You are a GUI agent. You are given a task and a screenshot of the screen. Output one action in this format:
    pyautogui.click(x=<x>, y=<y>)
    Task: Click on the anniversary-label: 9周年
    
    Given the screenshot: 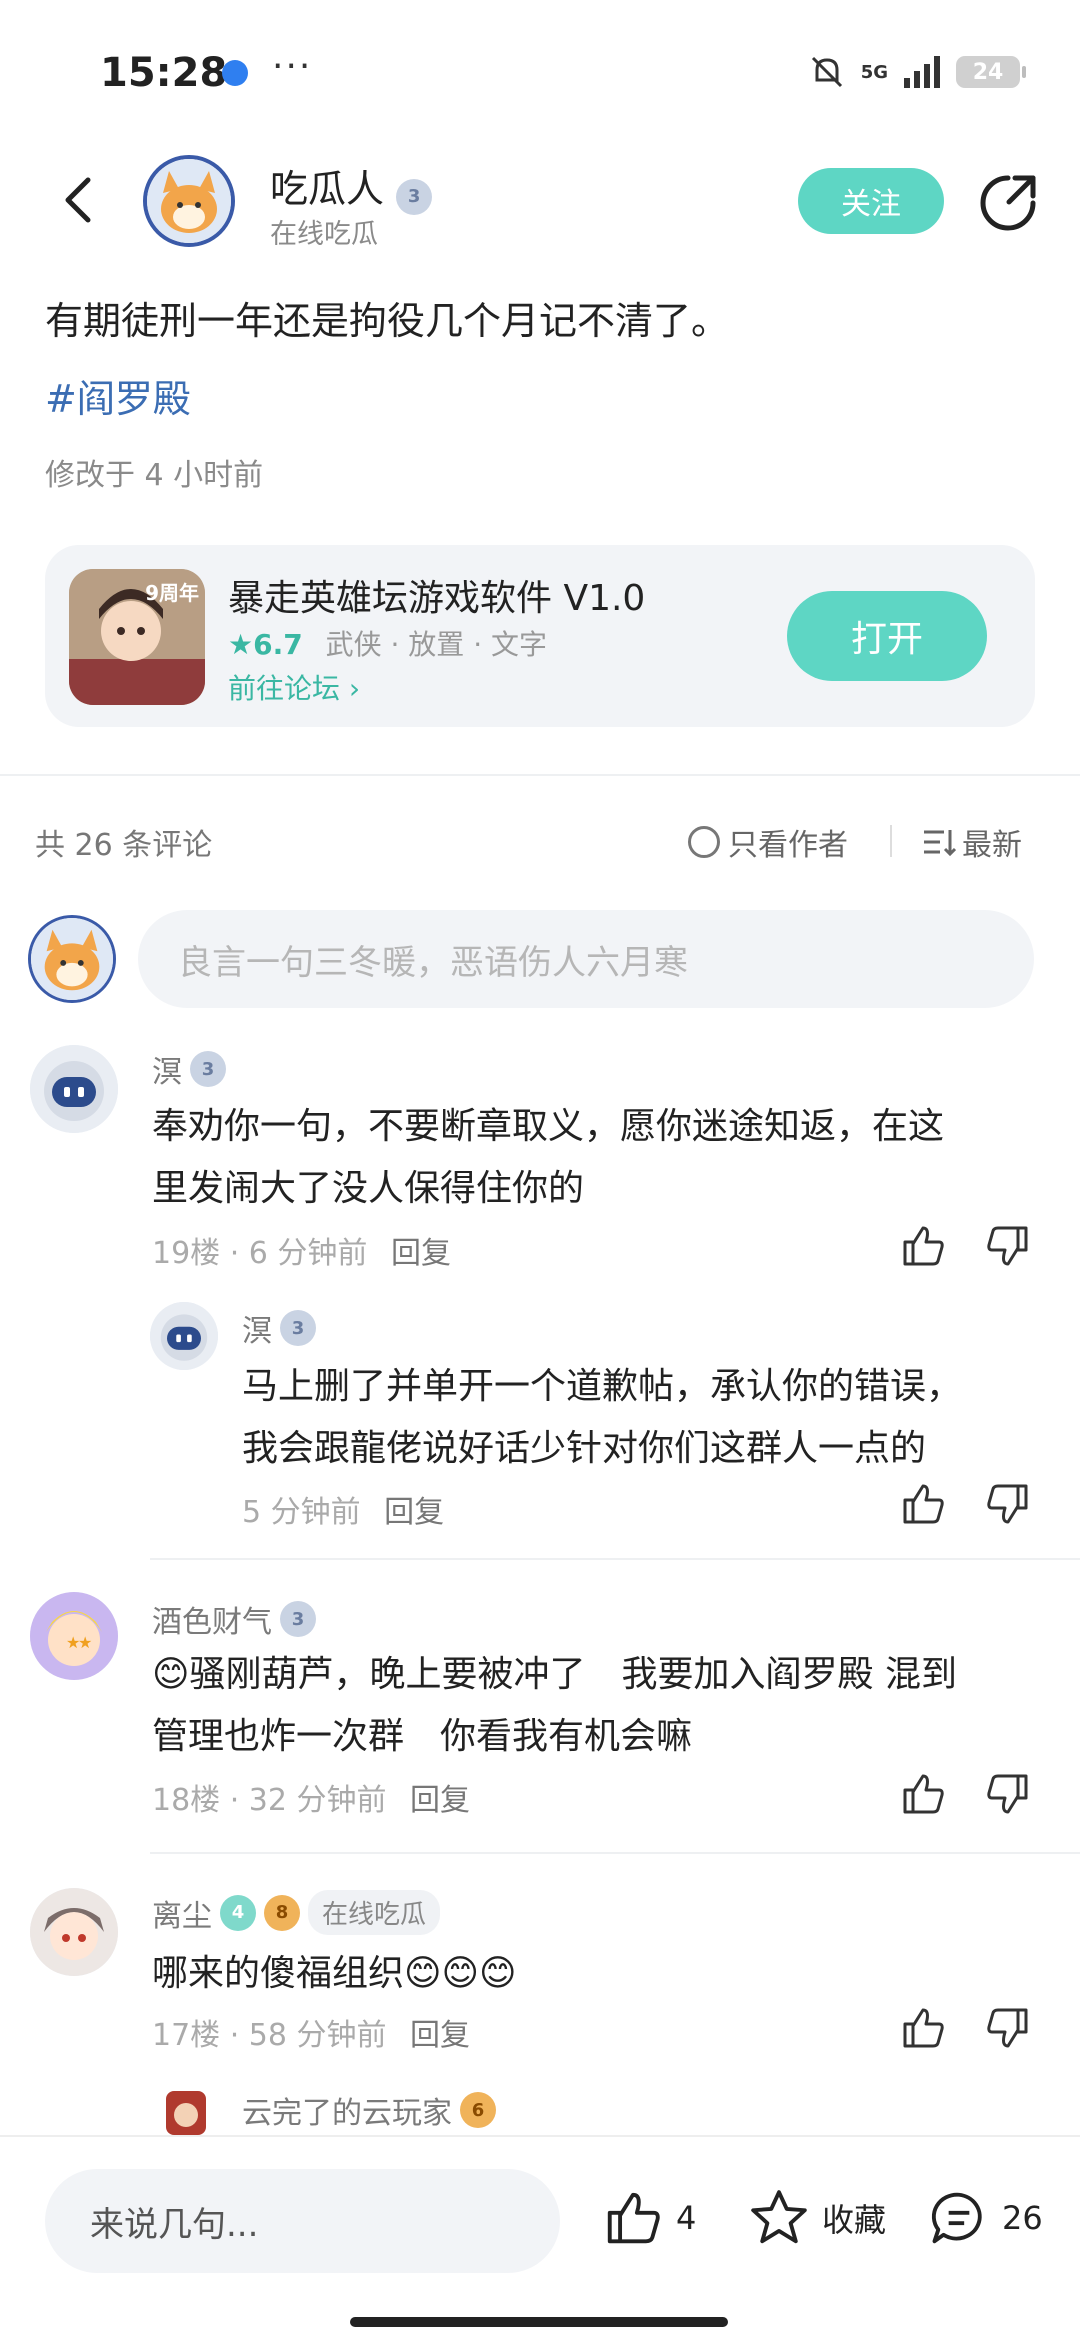 What is the action you would take?
    pyautogui.click(x=172, y=593)
    